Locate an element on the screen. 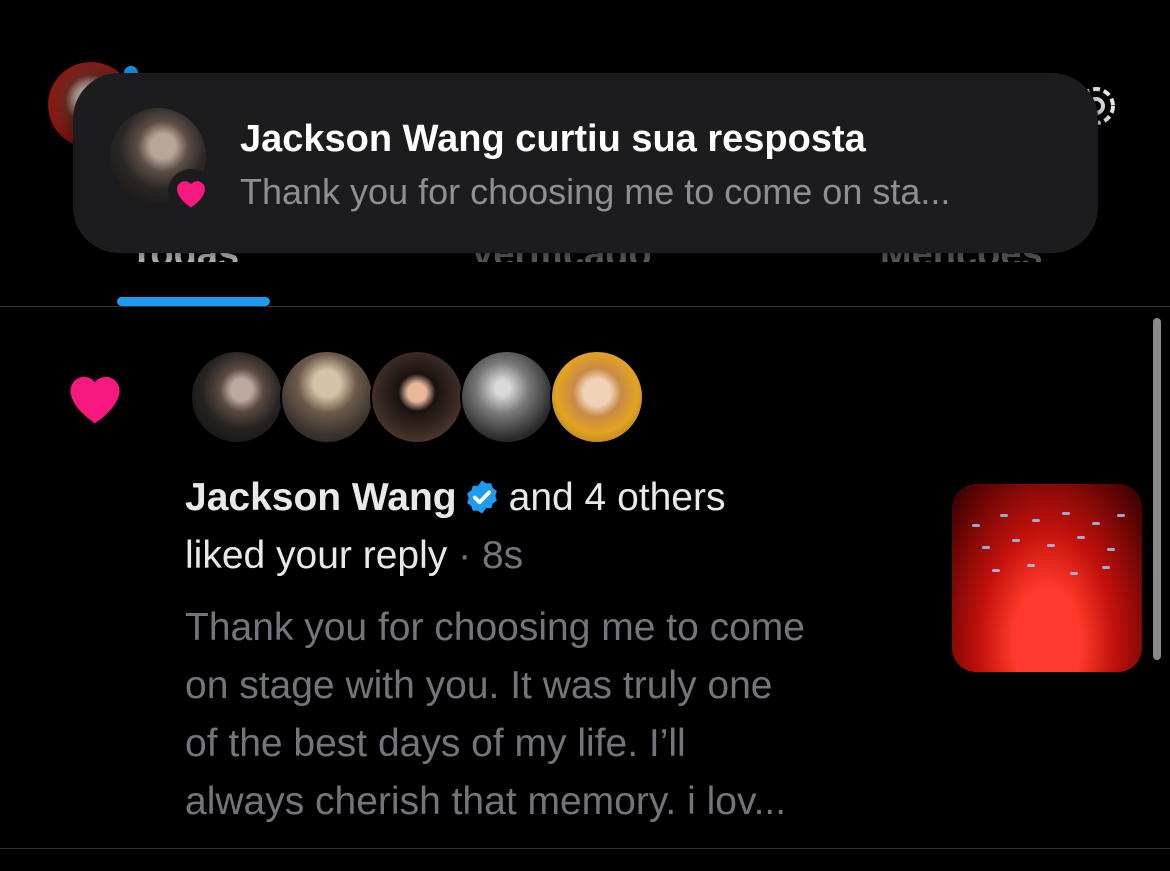  scrollbar is located at coordinates (1157, 489).